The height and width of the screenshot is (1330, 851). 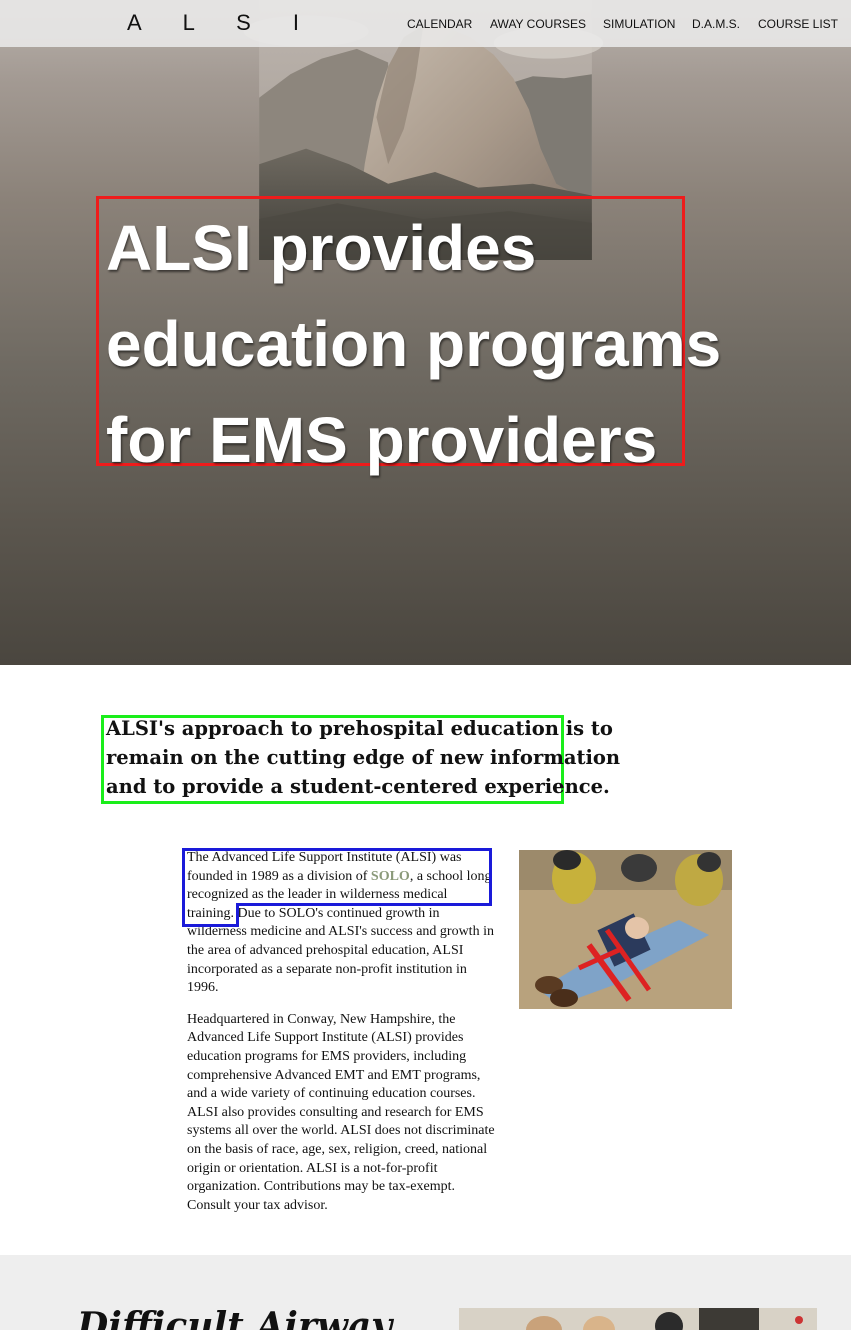 What do you see at coordinates (211, 913) in the screenshot?
I see `text-fragment: training.` at bounding box center [211, 913].